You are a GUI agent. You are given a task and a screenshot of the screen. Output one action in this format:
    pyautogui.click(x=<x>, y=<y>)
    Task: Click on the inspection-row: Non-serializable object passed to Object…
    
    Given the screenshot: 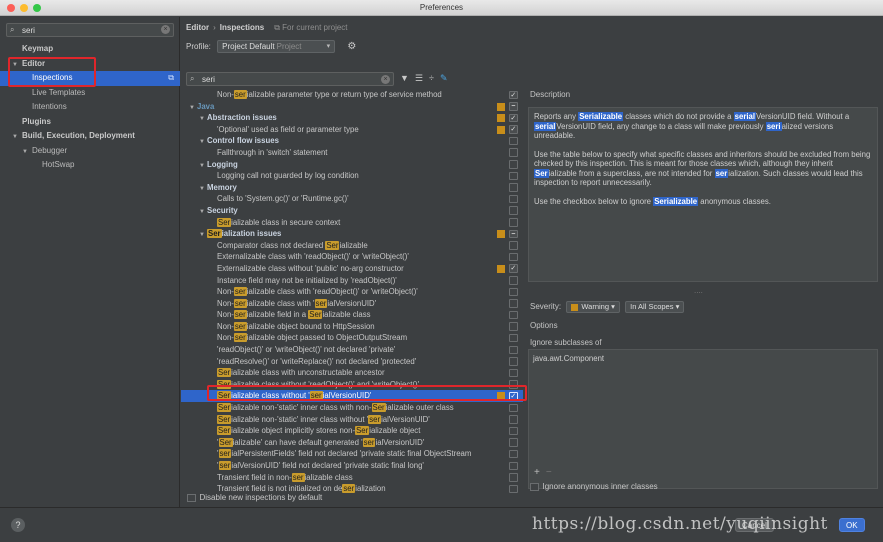 What is the action you would take?
    pyautogui.click(x=352, y=338)
    